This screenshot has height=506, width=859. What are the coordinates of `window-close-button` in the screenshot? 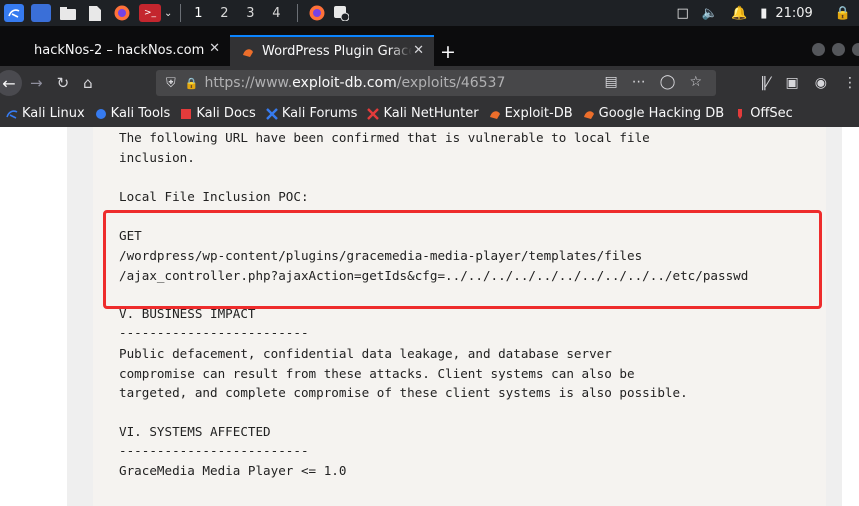 It's located at (855, 49).